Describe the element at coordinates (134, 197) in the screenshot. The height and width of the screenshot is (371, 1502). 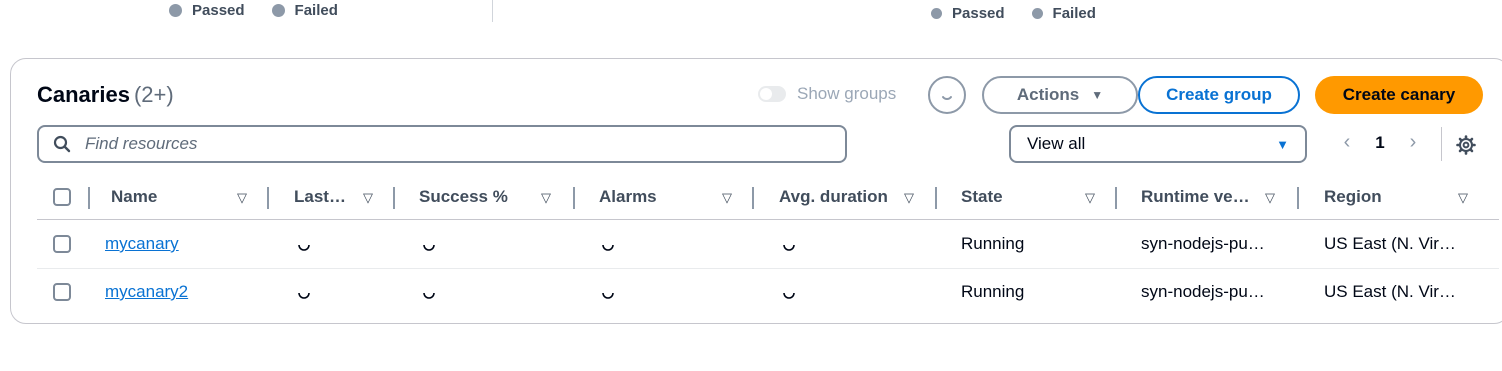
I see `column-header-name: Name` at that location.